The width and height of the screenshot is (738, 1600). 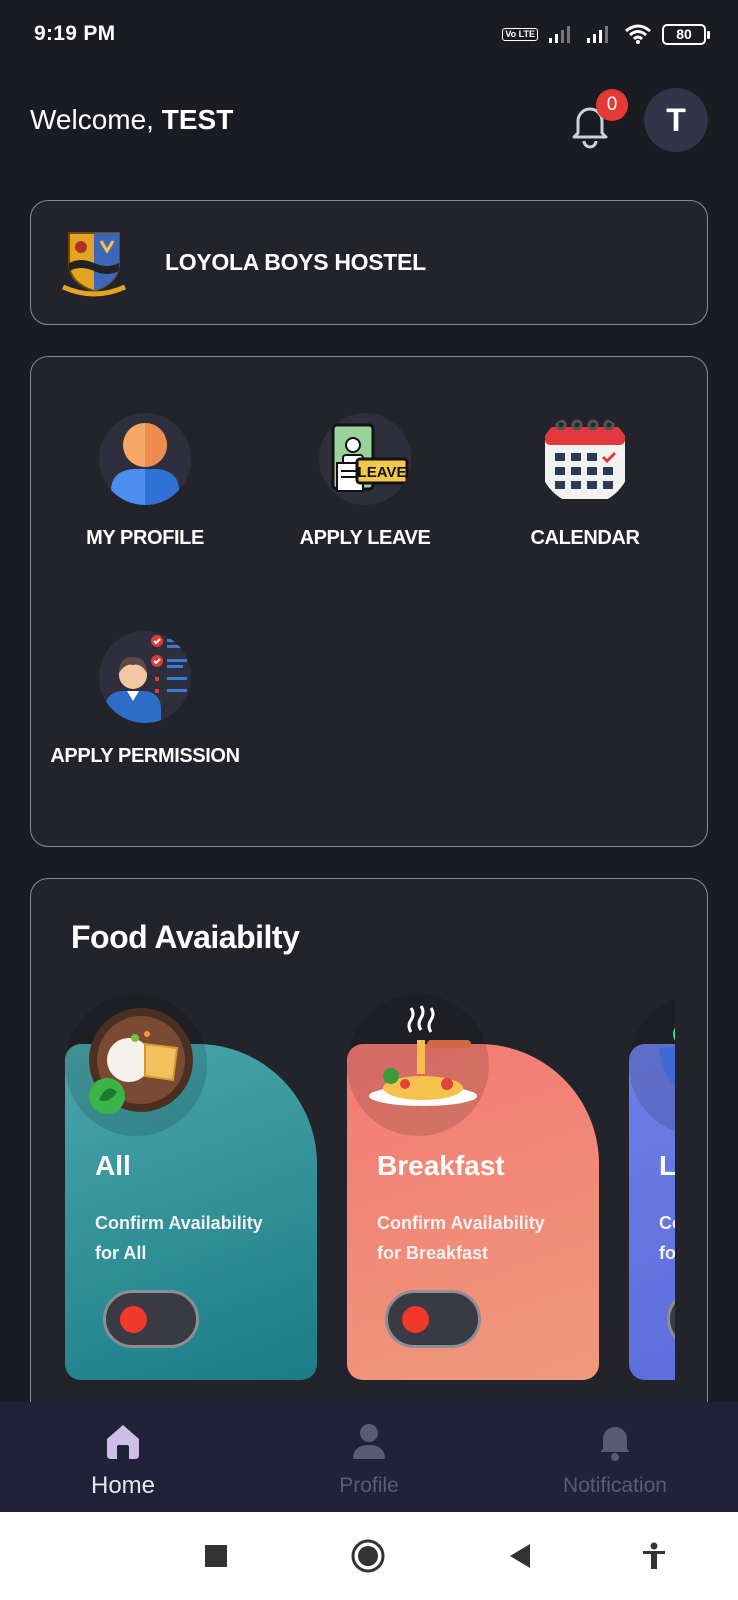 I want to click on hostel-crest-logo, so click(x=94, y=263).